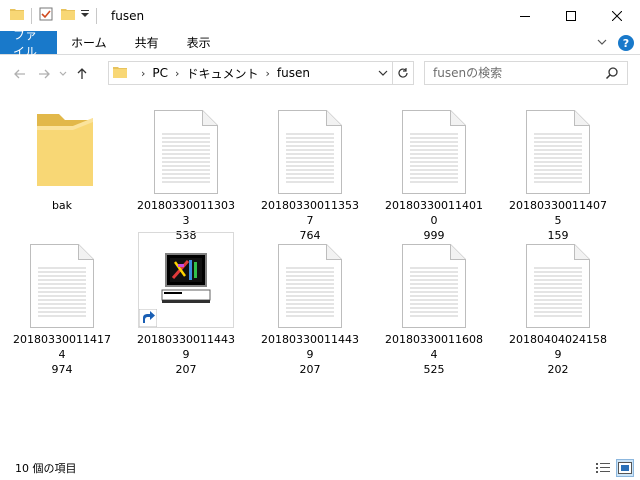  I want to click on breadcrumb-documents: ドキュメント, so click(222, 73).